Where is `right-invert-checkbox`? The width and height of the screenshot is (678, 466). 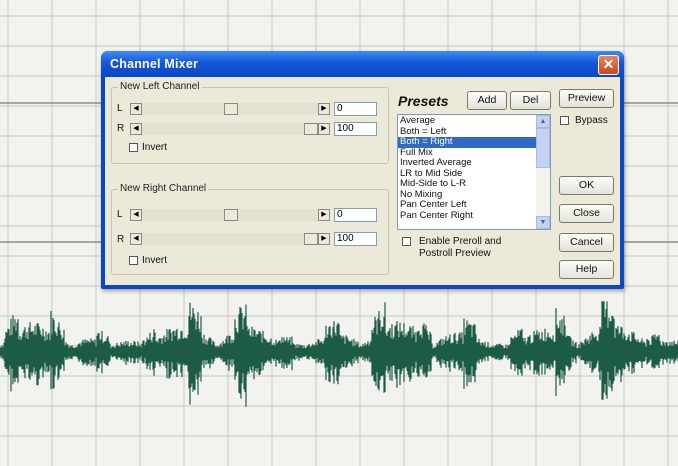 right-invert-checkbox is located at coordinates (133, 260).